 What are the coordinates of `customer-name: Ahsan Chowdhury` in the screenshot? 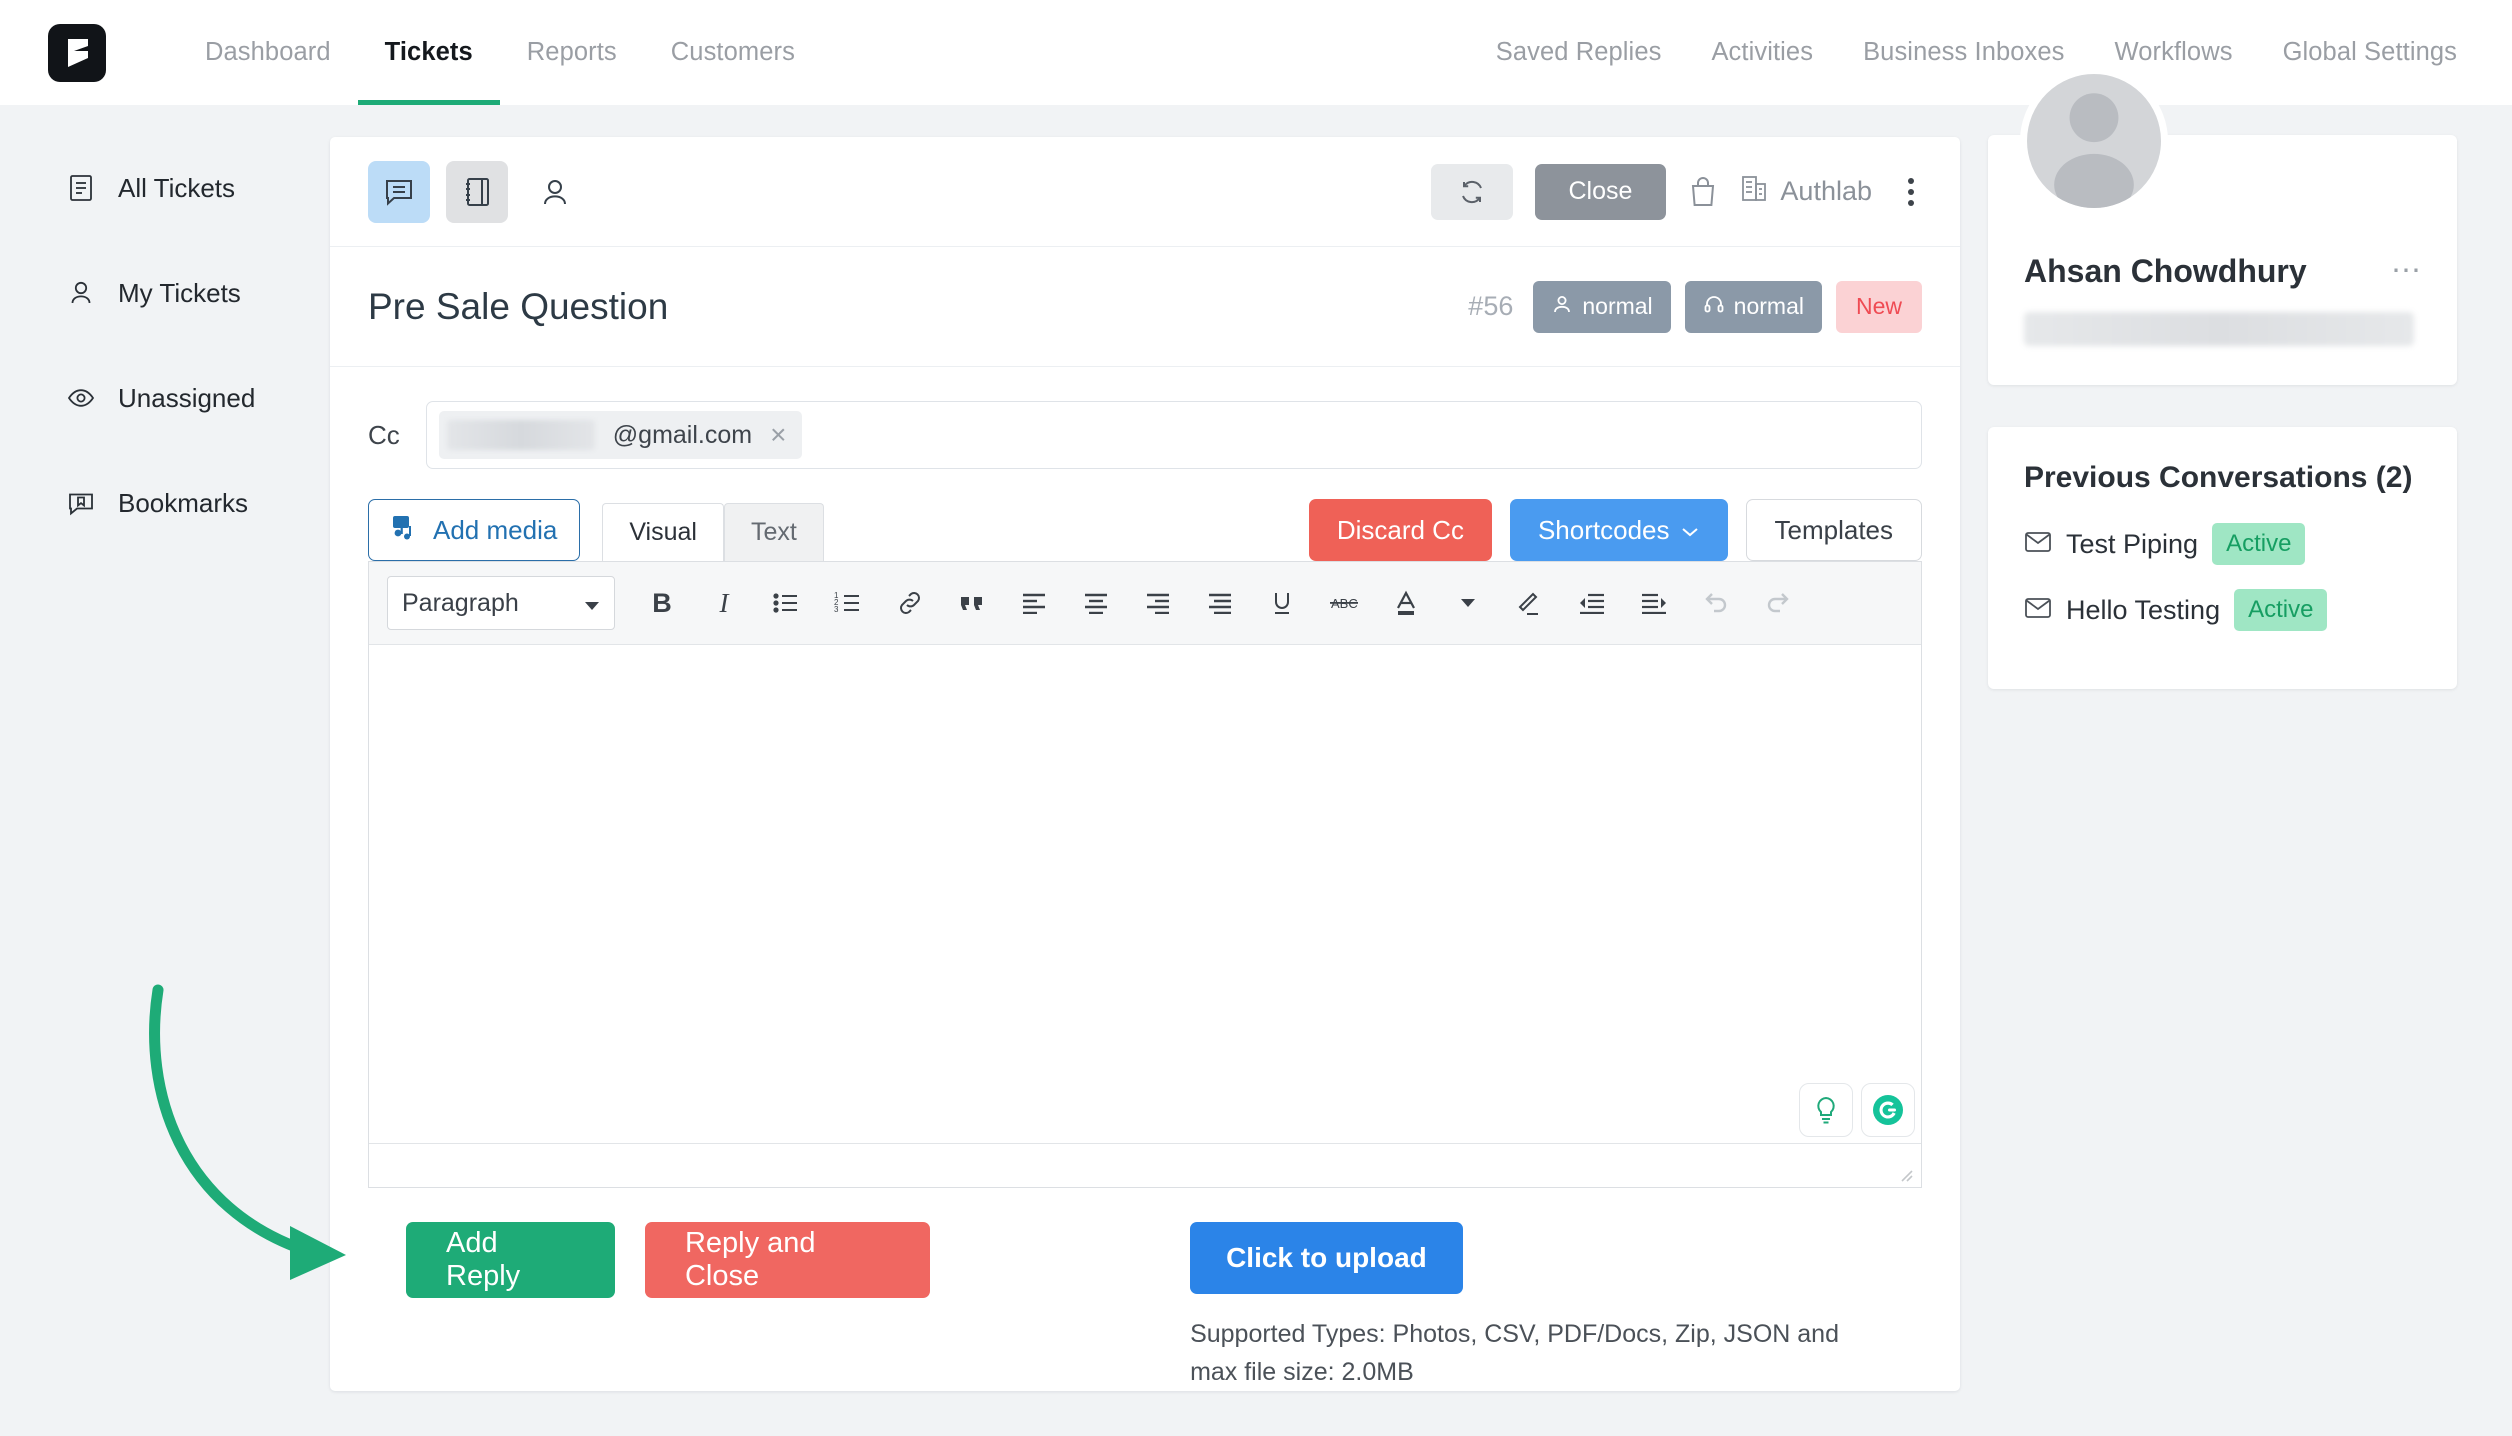 It's located at (2165, 271).